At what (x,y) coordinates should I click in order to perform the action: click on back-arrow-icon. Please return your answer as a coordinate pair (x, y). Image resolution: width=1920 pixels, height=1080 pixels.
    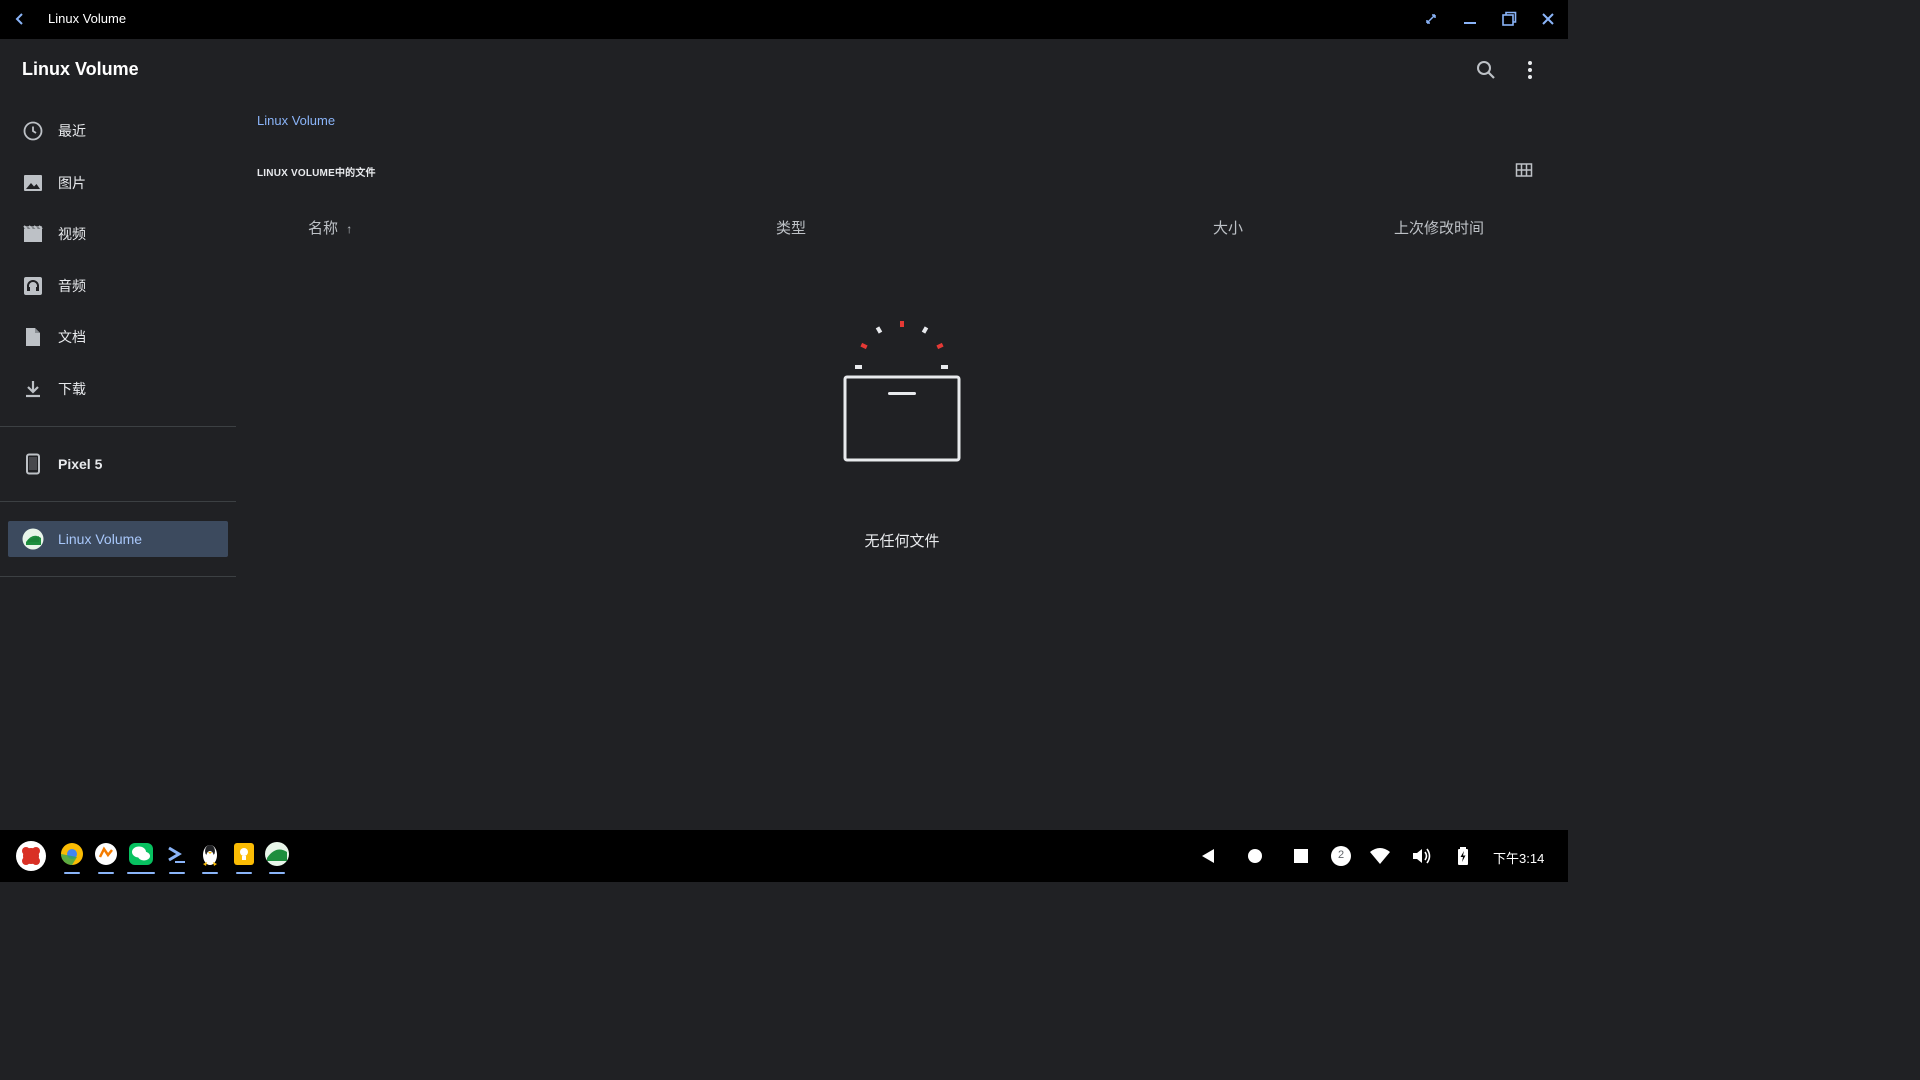
    Looking at the image, I should click on (20, 19).